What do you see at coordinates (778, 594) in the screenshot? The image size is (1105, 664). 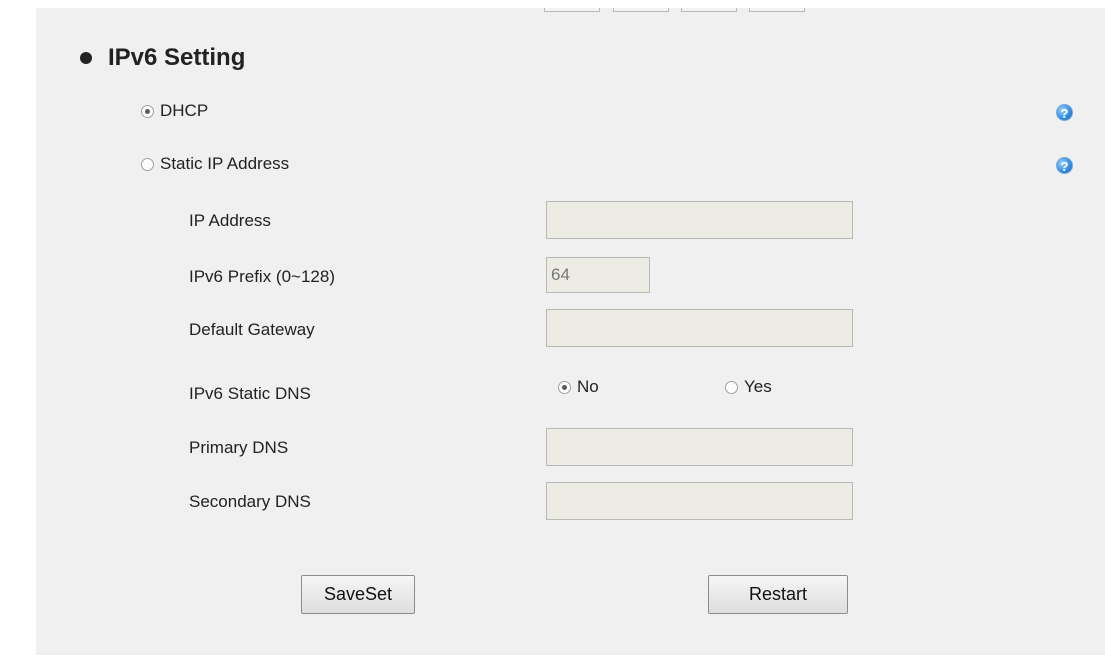 I see `restart-button: Restart` at bounding box center [778, 594].